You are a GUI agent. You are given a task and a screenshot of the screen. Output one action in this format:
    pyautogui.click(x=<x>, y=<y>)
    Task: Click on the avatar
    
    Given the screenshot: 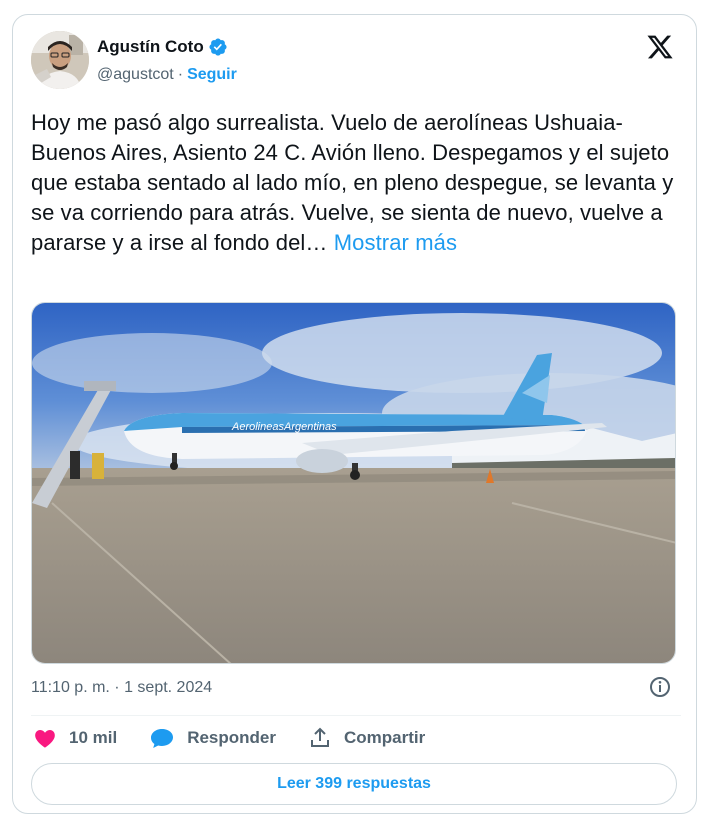 What is the action you would take?
    pyautogui.click(x=60, y=60)
    